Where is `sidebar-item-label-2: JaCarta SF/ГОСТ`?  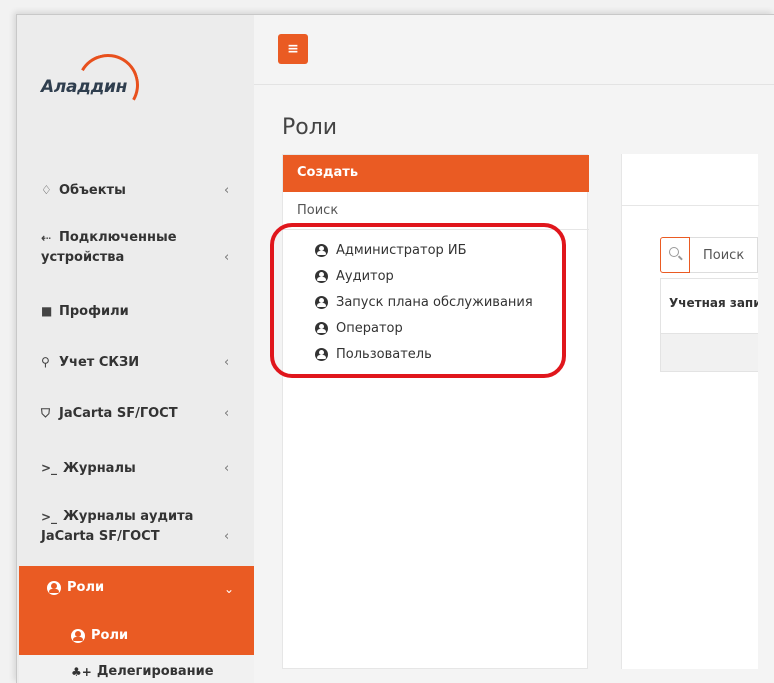
sidebar-item-label-2: JaCarta SF/ГОСТ is located at coordinates (100, 536).